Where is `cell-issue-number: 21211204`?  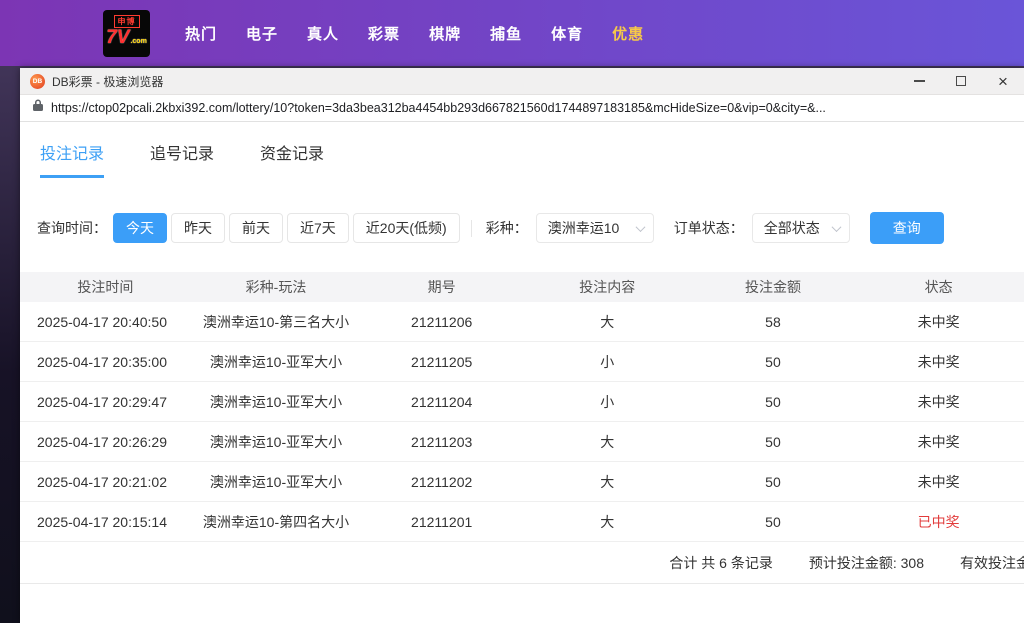 cell-issue-number: 21211204 is located at coordinates (442, 401).